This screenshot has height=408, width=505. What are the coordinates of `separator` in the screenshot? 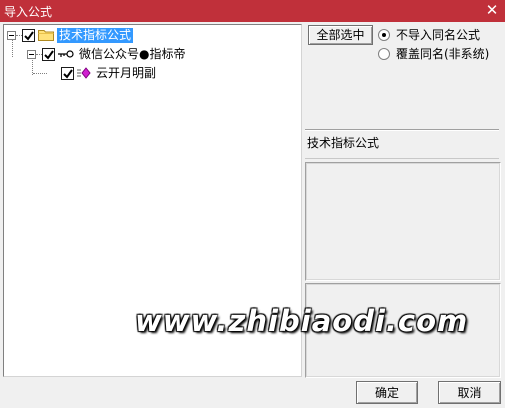 It's located at (402, 130).